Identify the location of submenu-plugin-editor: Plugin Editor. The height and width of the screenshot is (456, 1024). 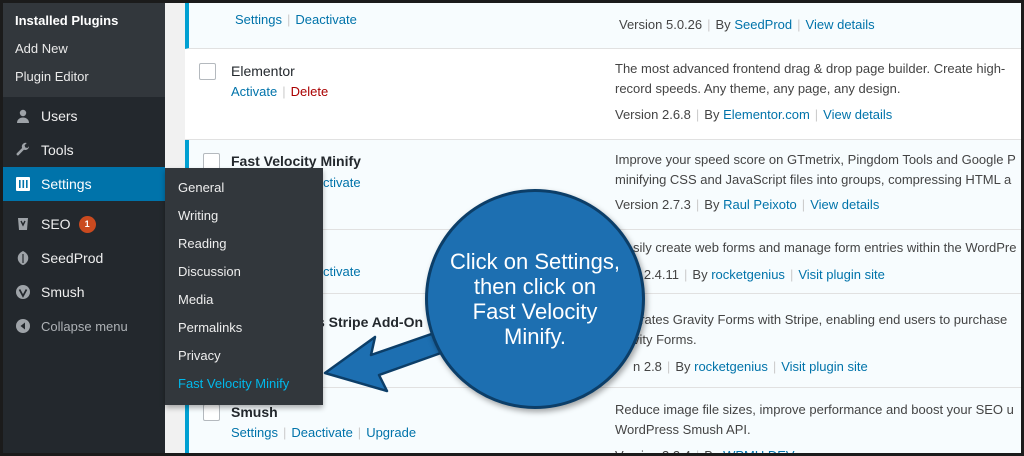
(84, 77).